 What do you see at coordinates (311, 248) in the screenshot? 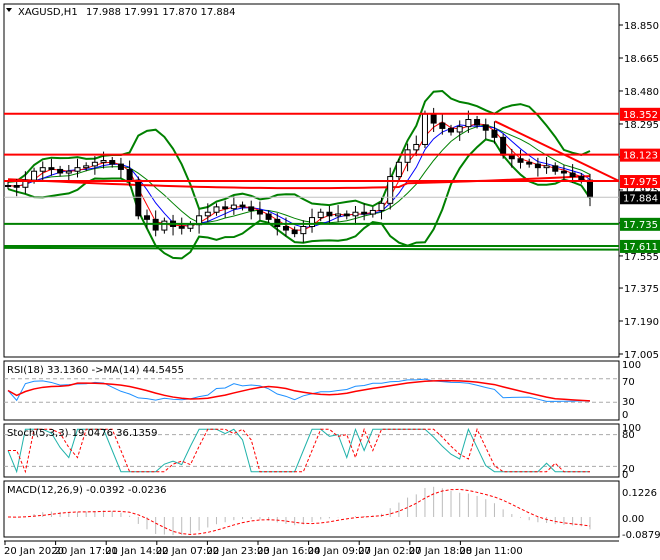
I see `support-line-lower` at bounding box center [311, 248].